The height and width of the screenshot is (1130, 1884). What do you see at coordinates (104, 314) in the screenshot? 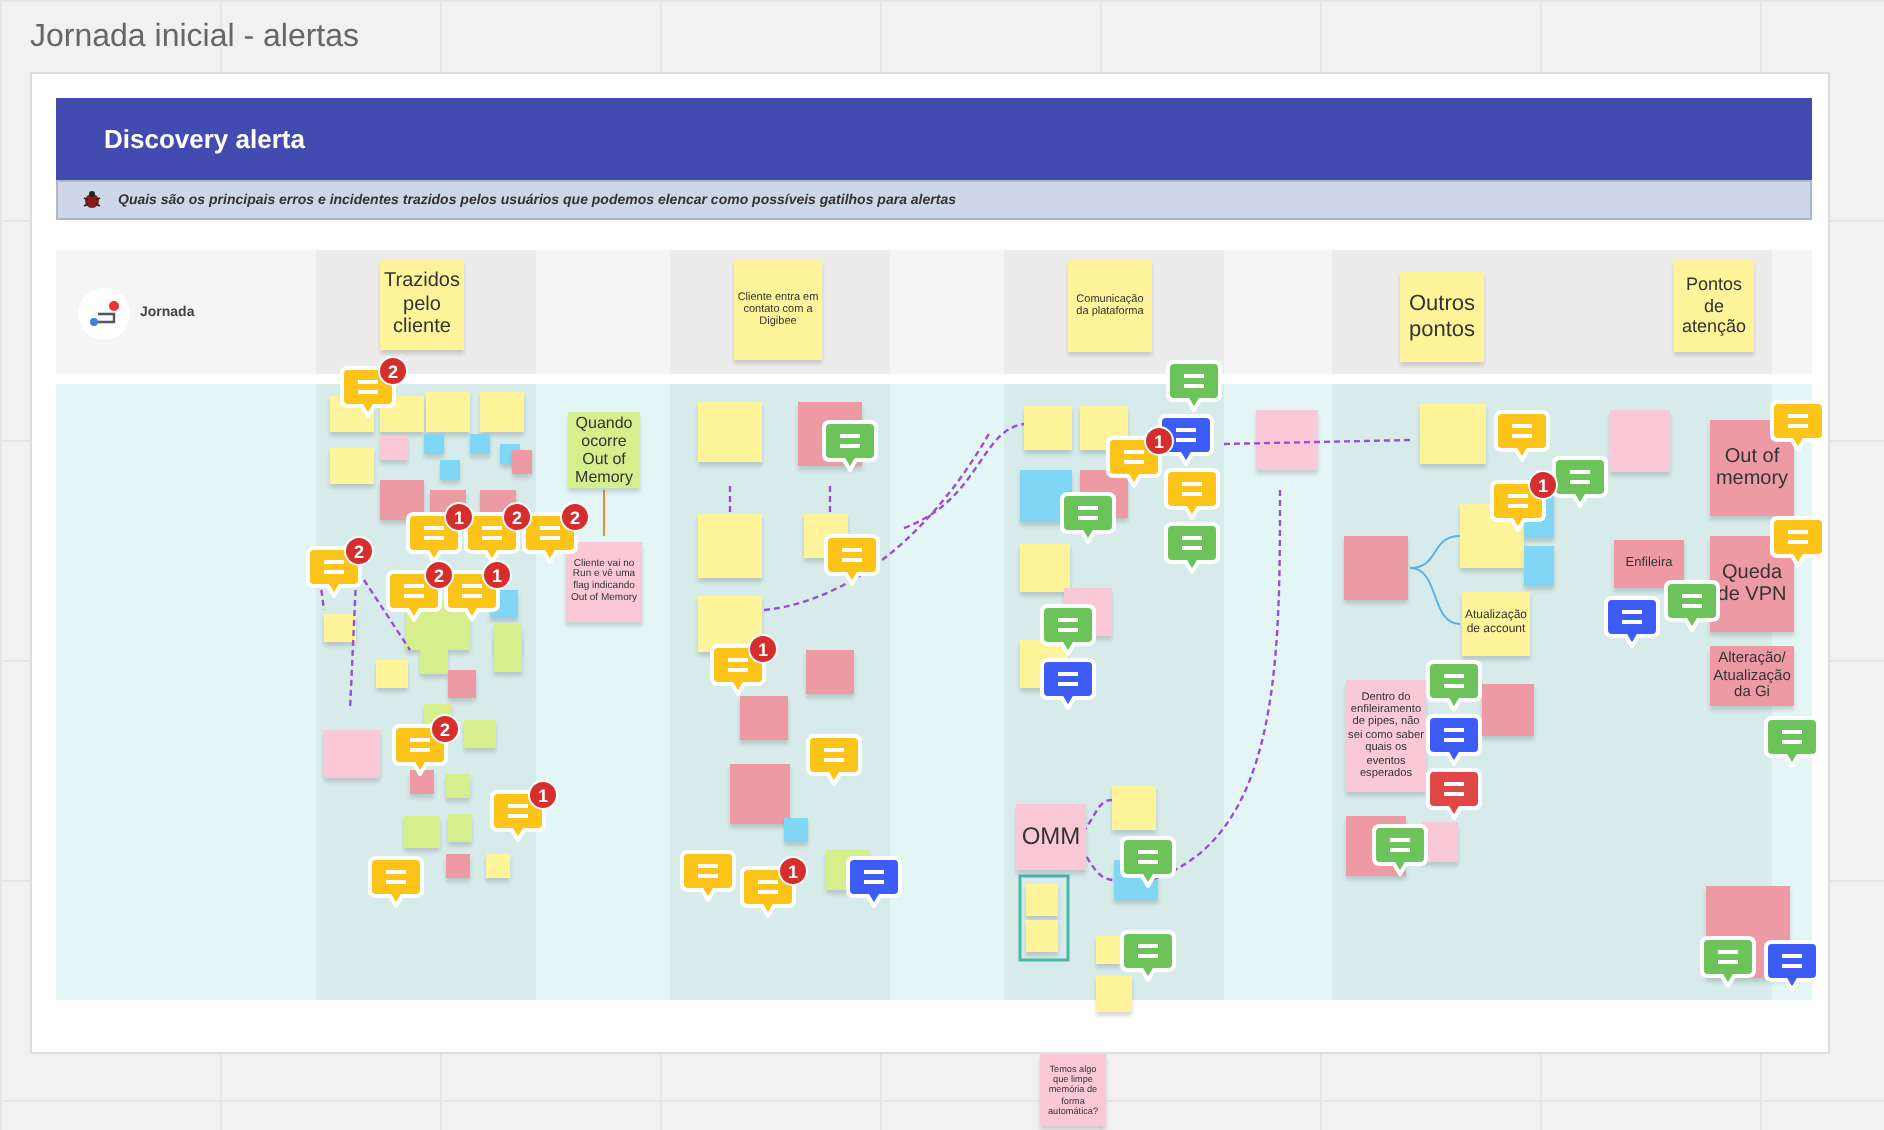
I see `map-icon` at bounding box center [104, 314].